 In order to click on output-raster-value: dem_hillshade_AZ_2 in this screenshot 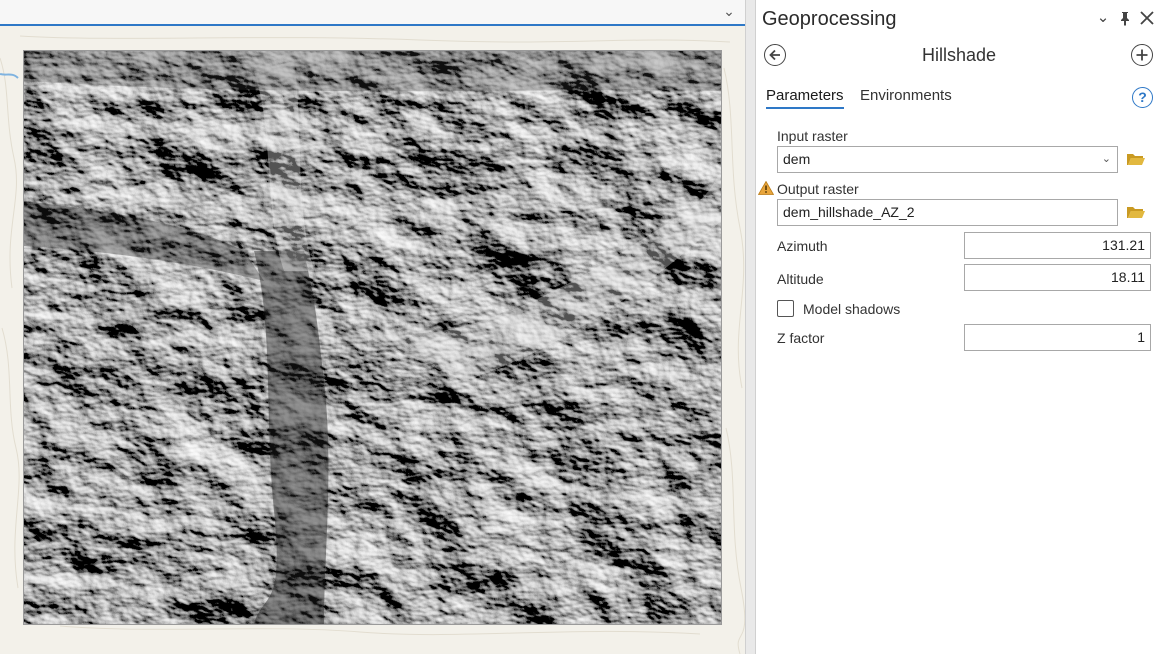, I will do `click(849, 212)`.